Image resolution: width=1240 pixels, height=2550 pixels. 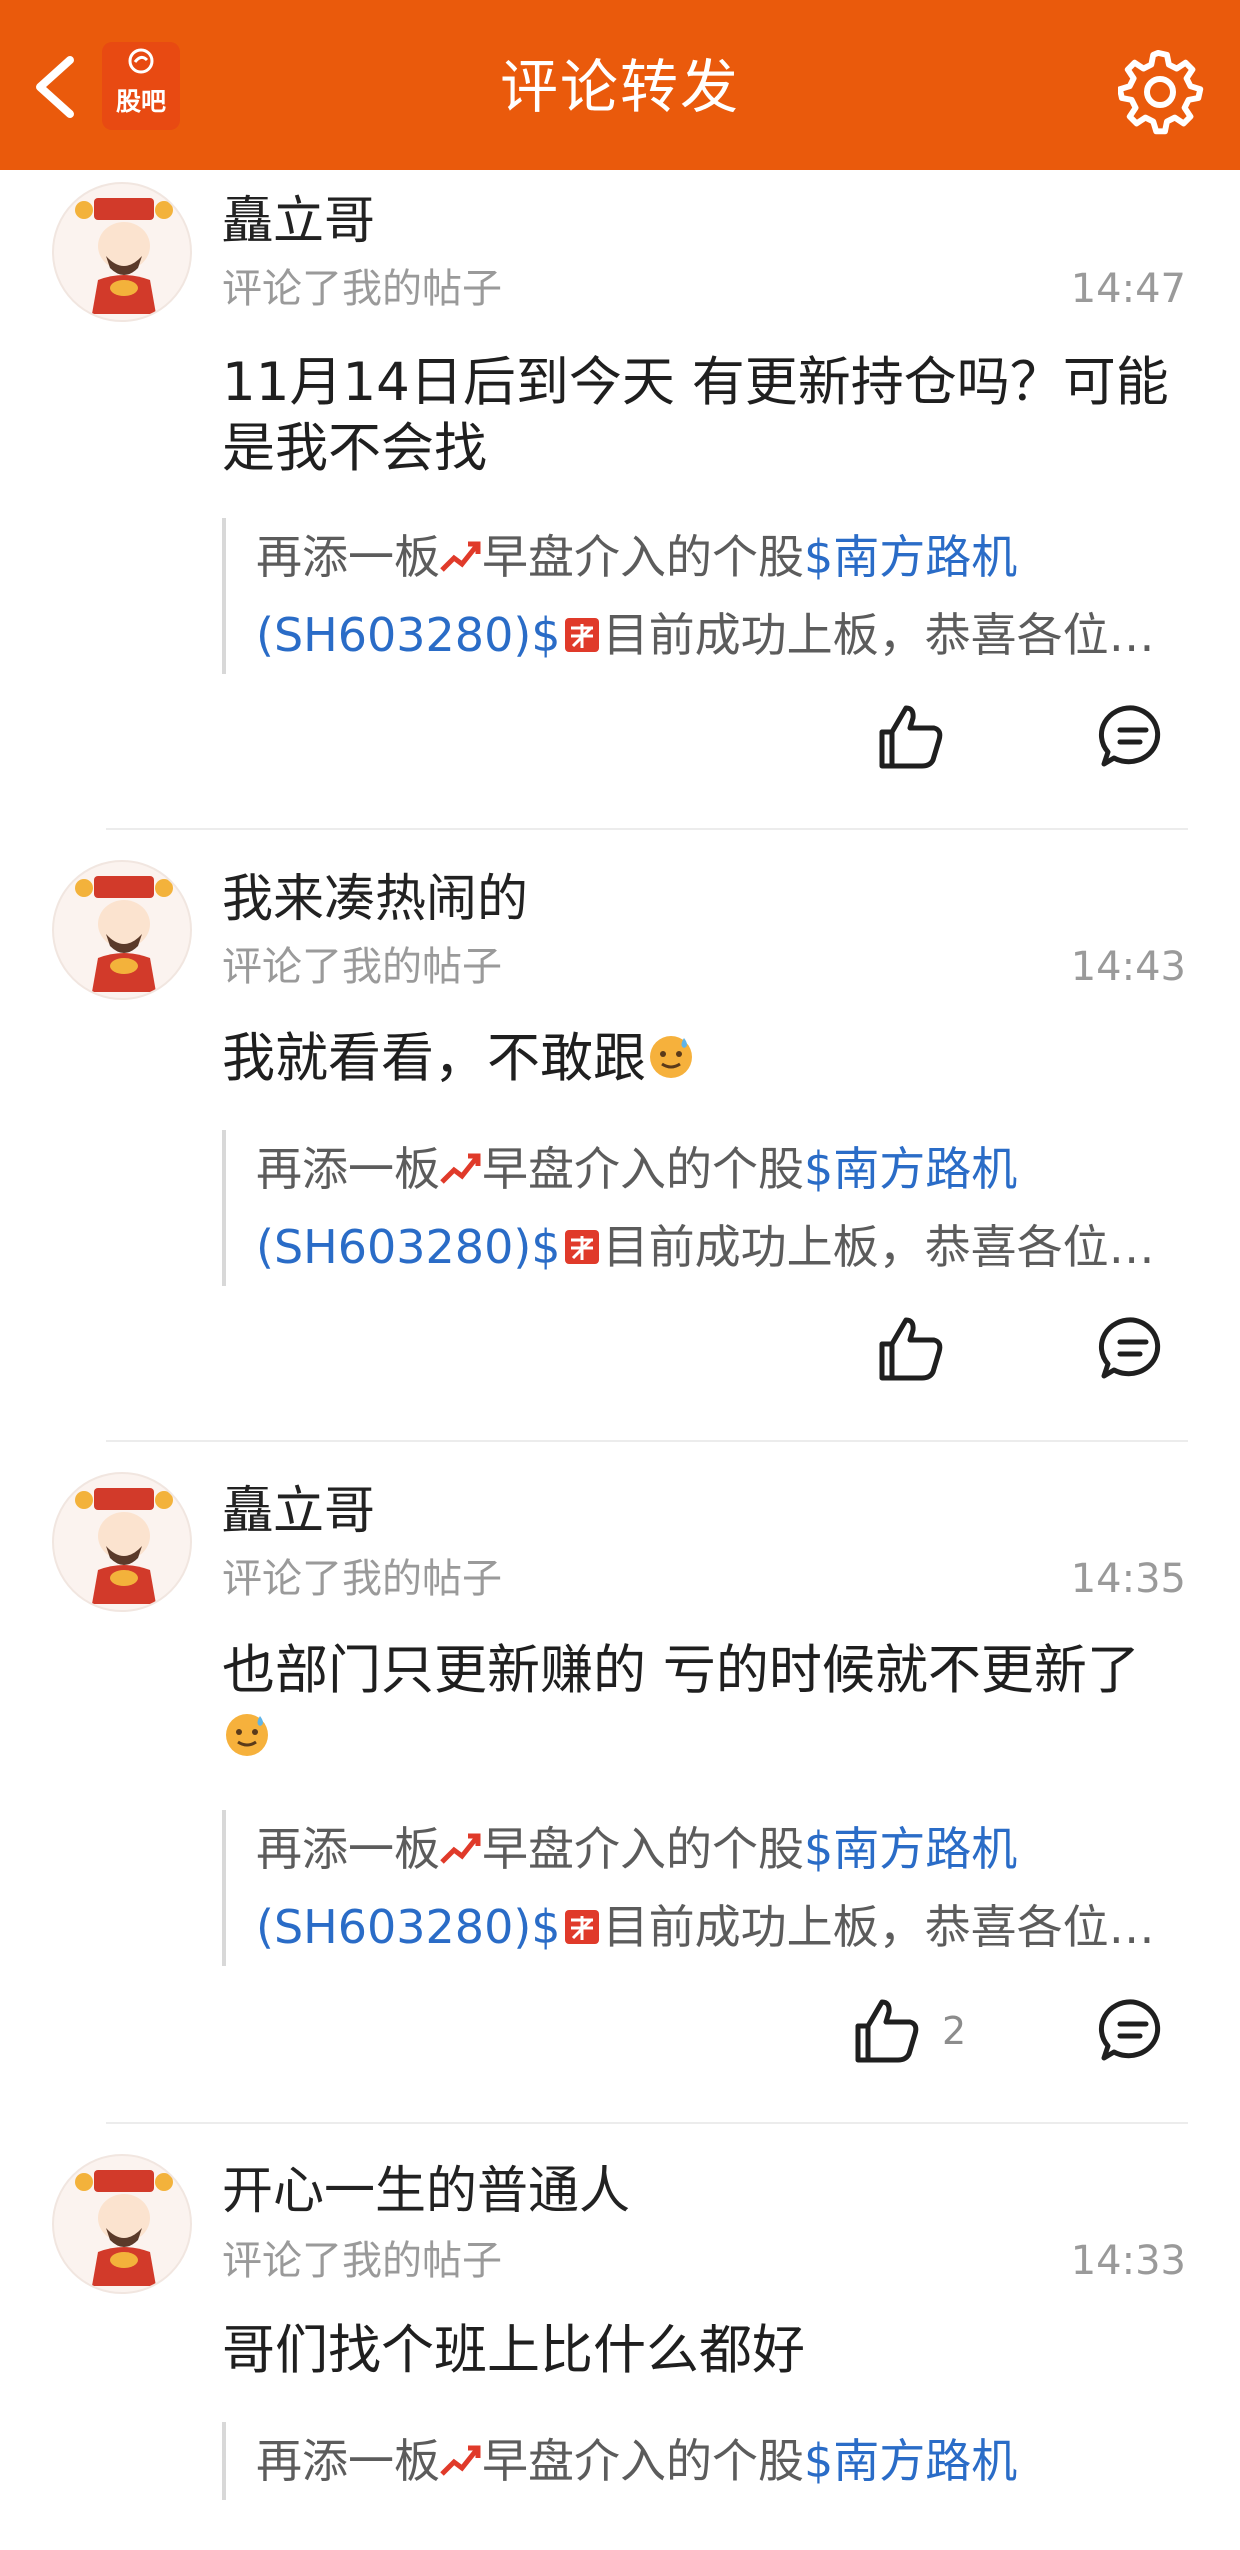 I want to click on top-bar: 股吧 评论转发, so click(x=620, y=85).